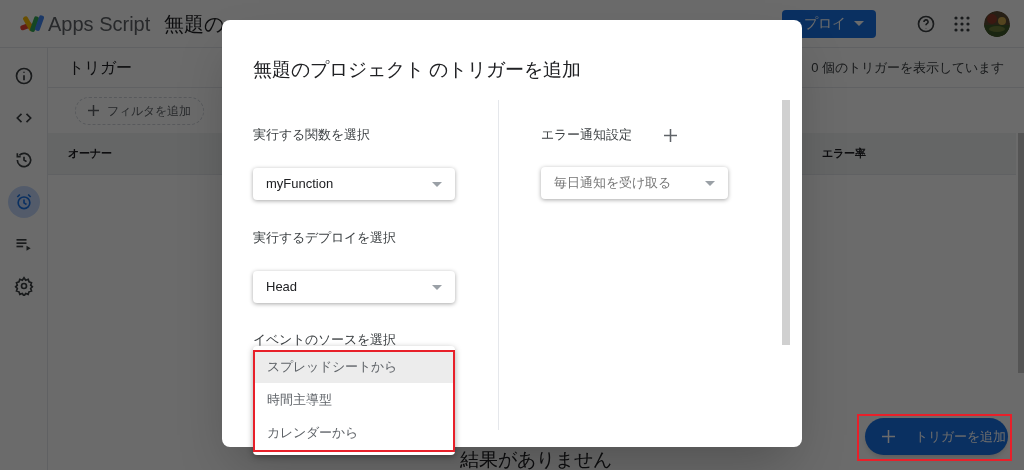 Image resolution: width=1024 pixels, height=470 pixels. What do you see at coordinates (325, 340) in the screenshot?
I see `field-label: イベントのソースを選択` at bounding box center [325, 340].